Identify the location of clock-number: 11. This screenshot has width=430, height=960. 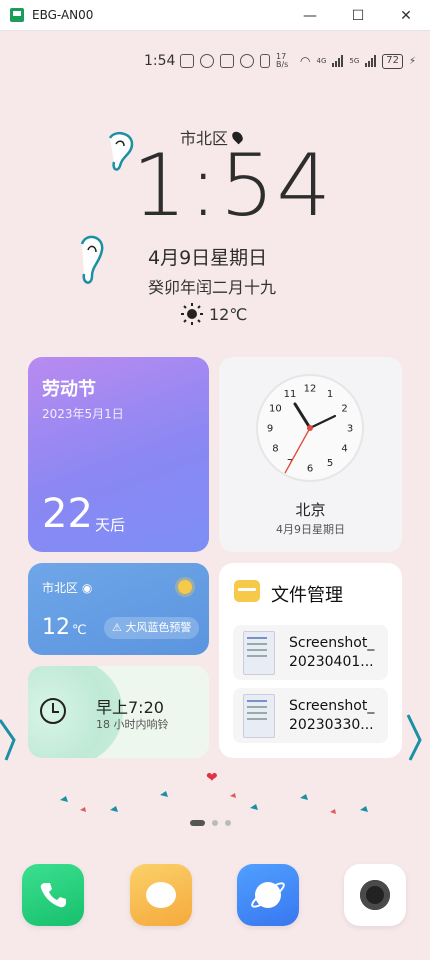
(290, 394).